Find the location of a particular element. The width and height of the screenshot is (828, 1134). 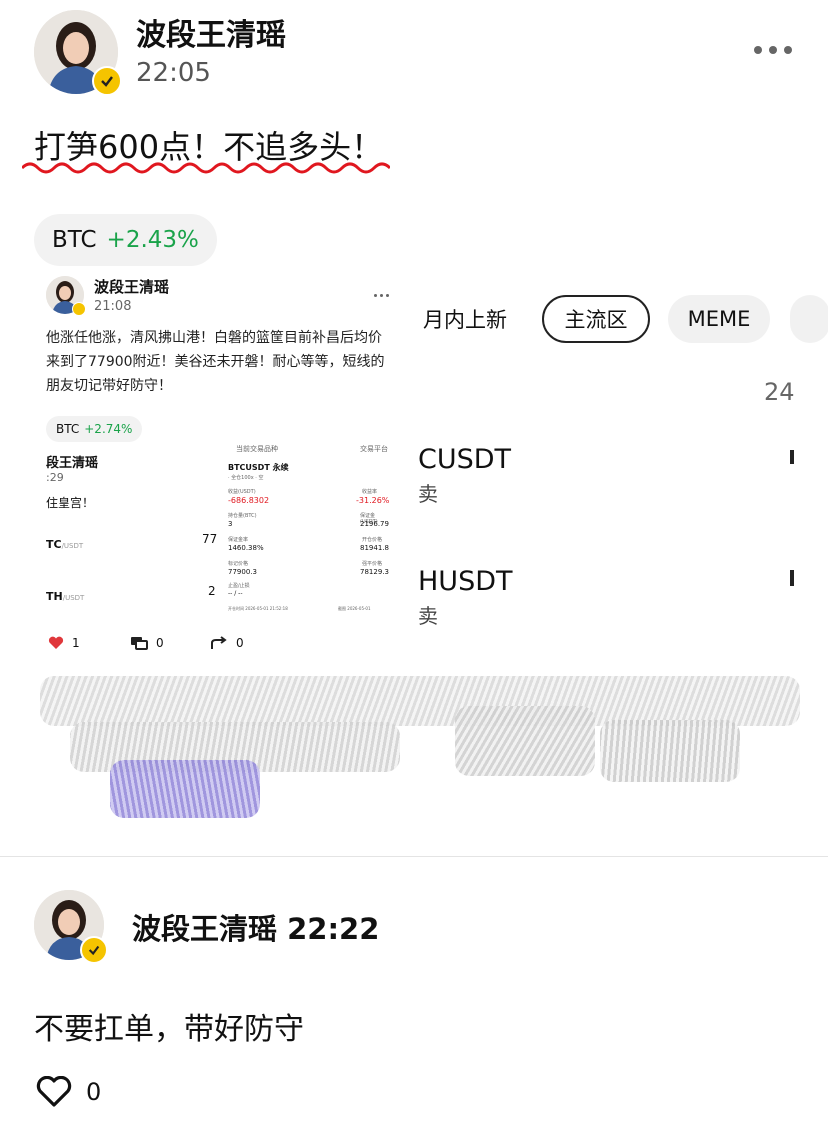

post-time: 22:05 is located at coordinates (173, 73).